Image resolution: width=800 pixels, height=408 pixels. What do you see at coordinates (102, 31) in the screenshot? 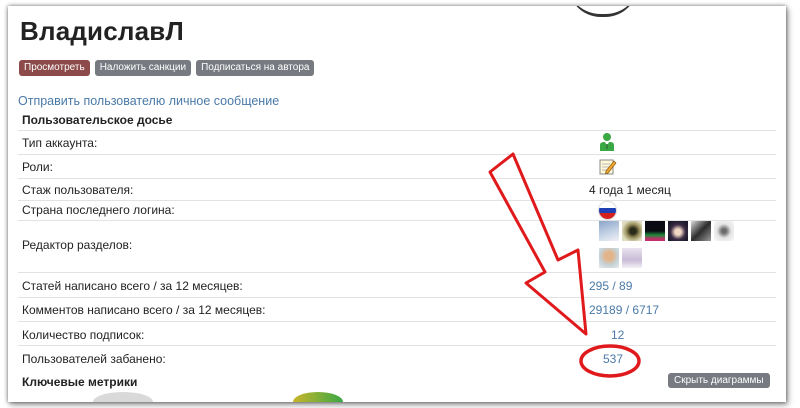
I see `page-title: ВладиславЛ` at bounding box center [102, 31].